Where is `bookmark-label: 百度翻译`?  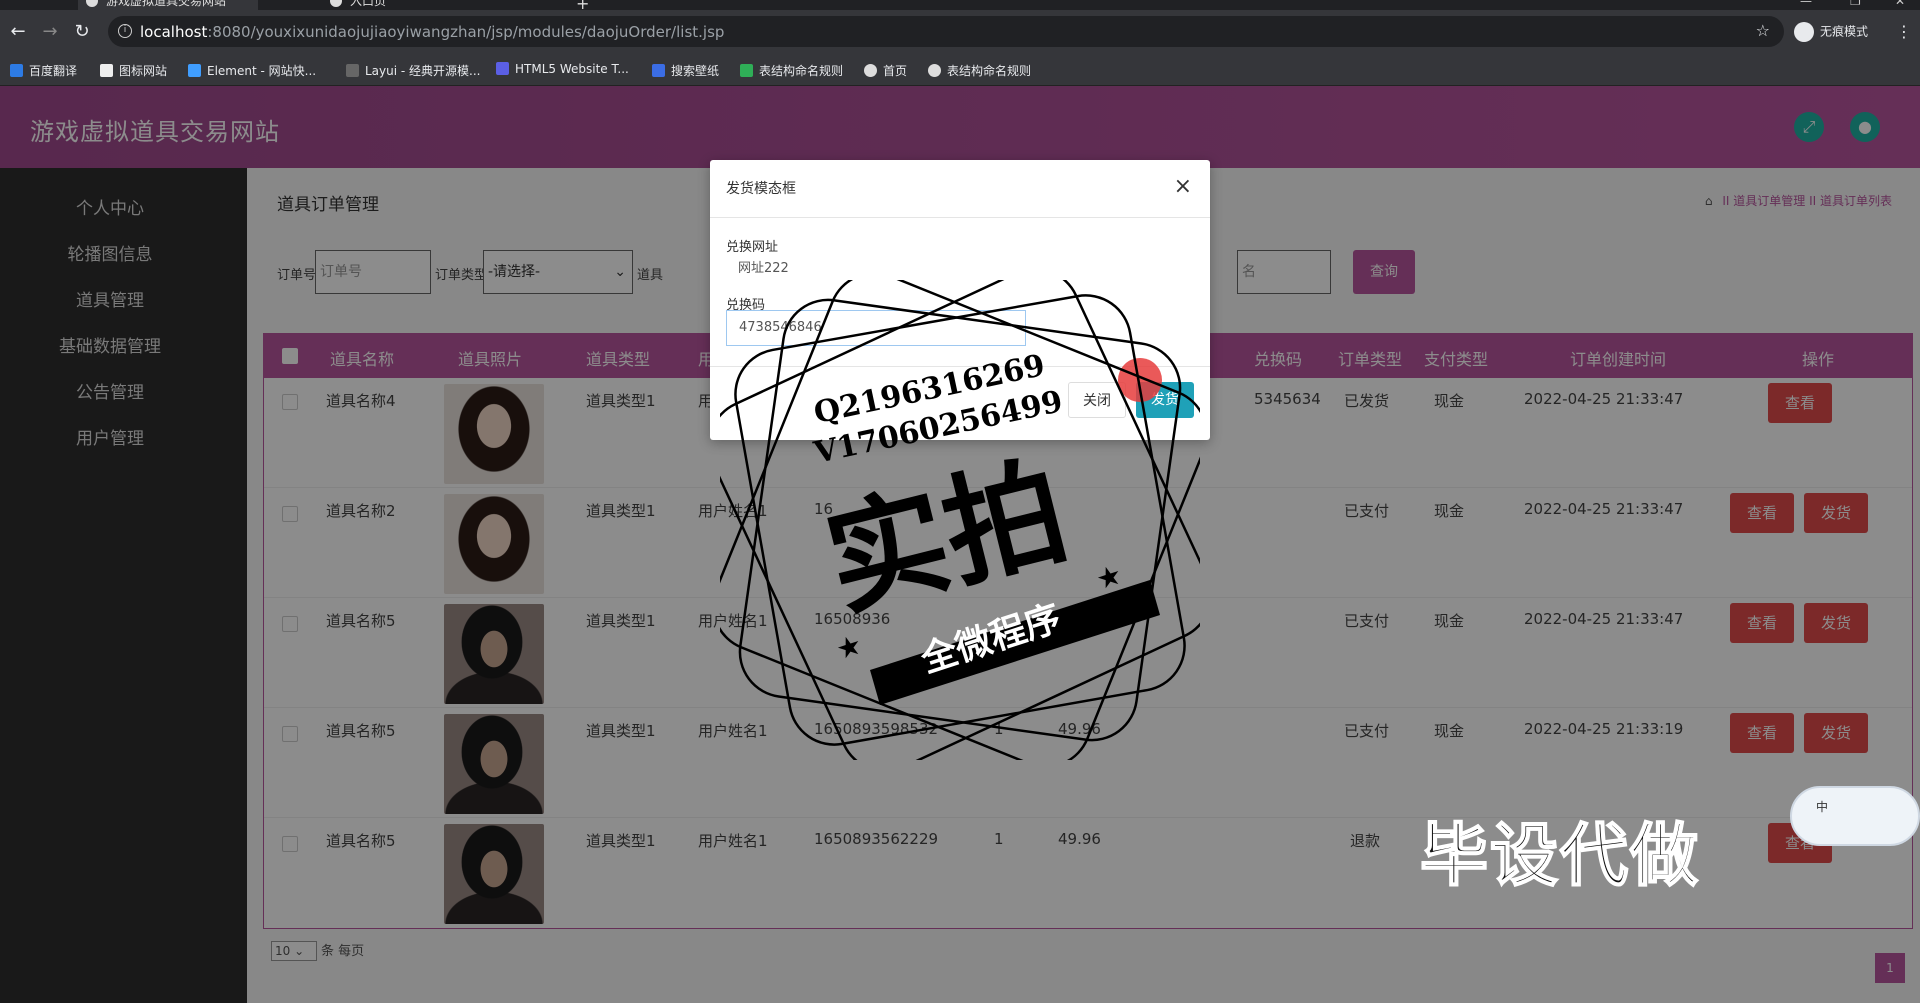 bookmark-label: 百度翻译 is located at coordinates (53, 71).